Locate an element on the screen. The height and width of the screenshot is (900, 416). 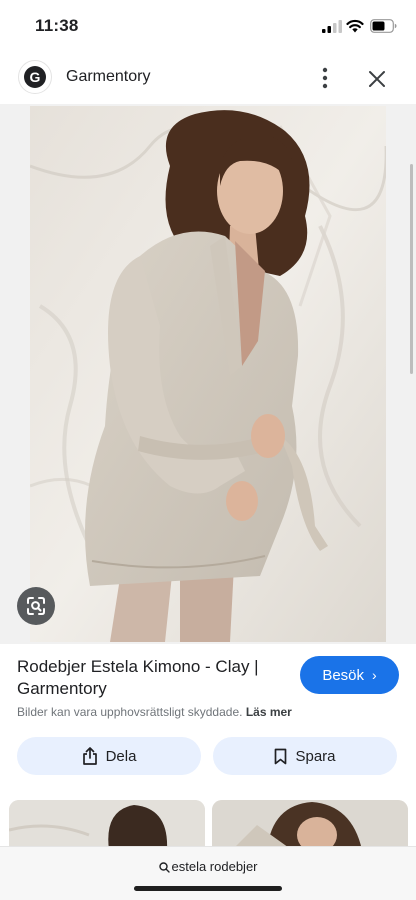
learn-more-link: Läs mer is located at coordinates (269, 712).